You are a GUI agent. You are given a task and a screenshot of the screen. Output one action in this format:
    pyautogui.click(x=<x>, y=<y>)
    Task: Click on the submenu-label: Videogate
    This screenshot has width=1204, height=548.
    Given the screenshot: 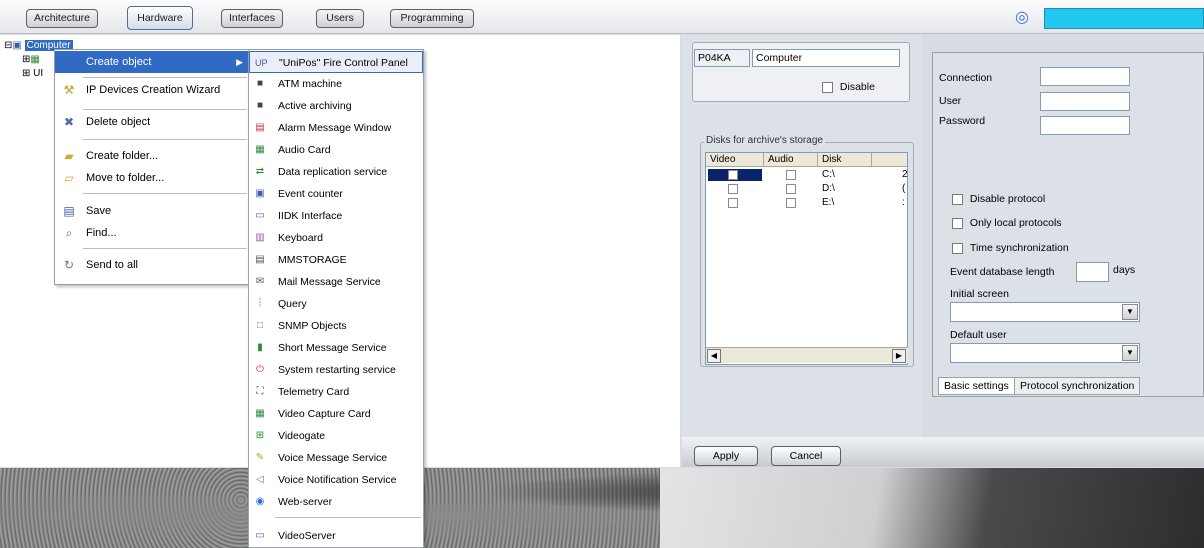 What is the action you would take?
    pyautogui.click(x=302, y=436)
    